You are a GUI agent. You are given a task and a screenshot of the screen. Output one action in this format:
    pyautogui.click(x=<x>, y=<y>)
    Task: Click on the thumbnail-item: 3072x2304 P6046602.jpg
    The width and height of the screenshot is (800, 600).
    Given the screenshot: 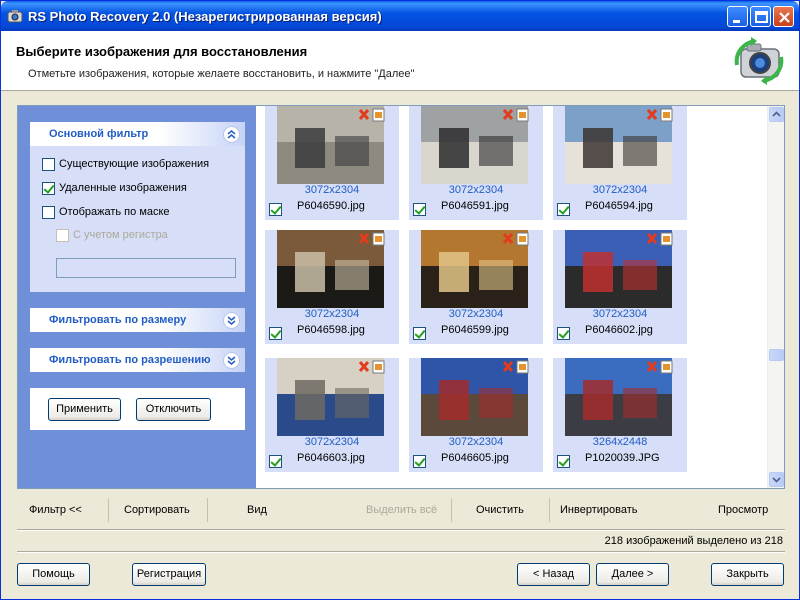 What is the action you would take?
    pyautogui.click(x=620, y=287)
    